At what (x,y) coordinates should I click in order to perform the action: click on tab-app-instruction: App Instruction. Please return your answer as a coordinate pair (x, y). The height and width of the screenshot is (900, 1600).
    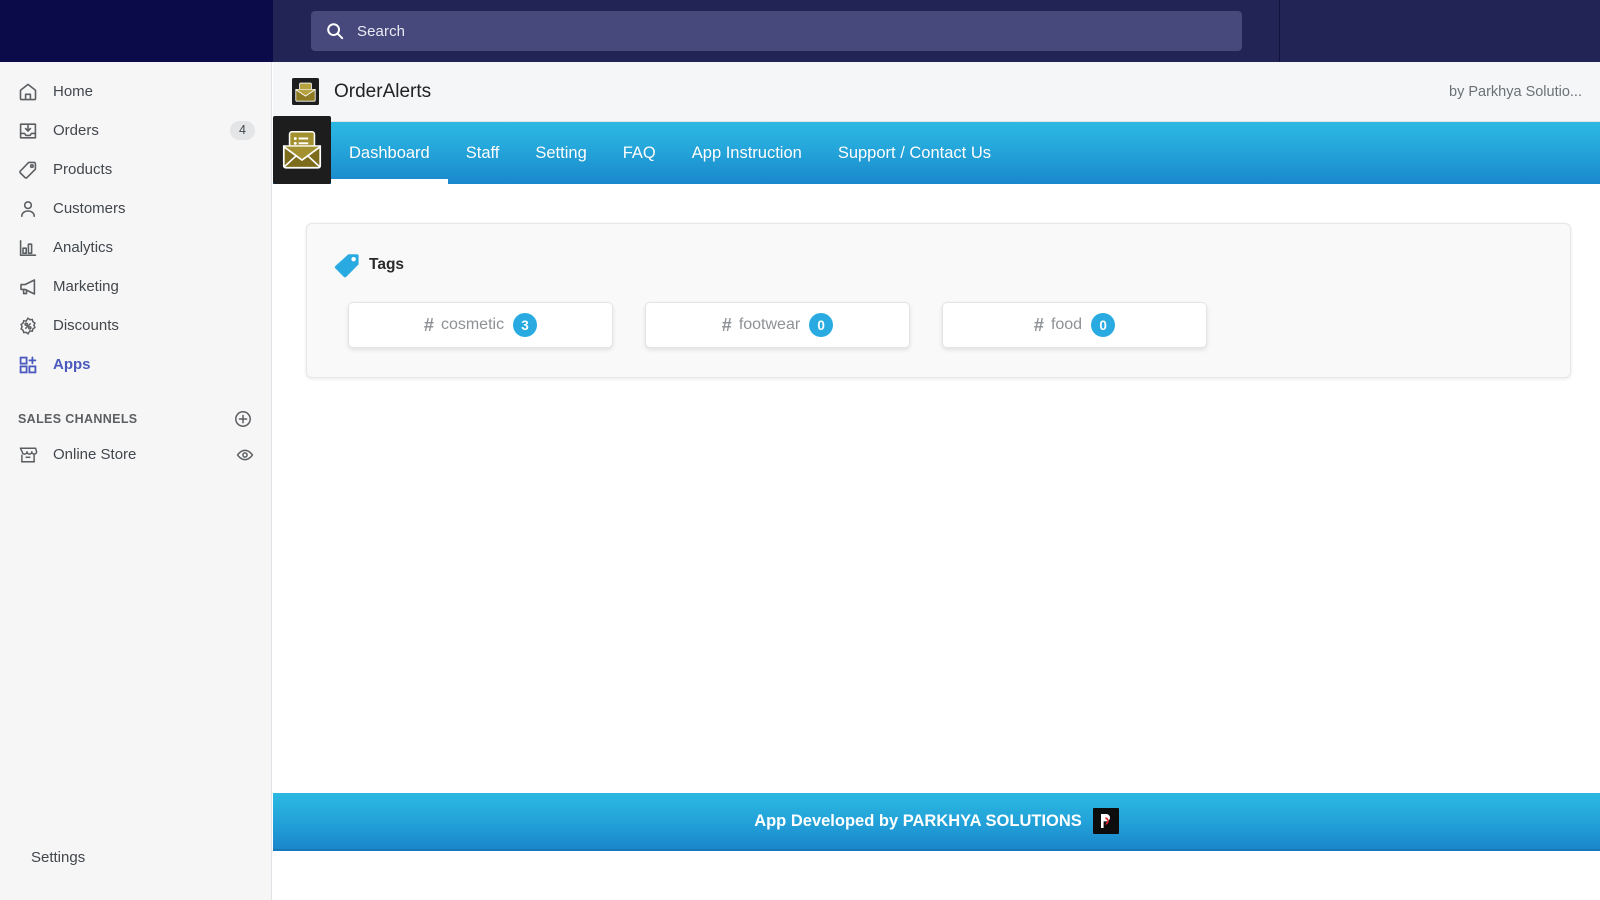
    Looking at the image, I should click on (747, 153).